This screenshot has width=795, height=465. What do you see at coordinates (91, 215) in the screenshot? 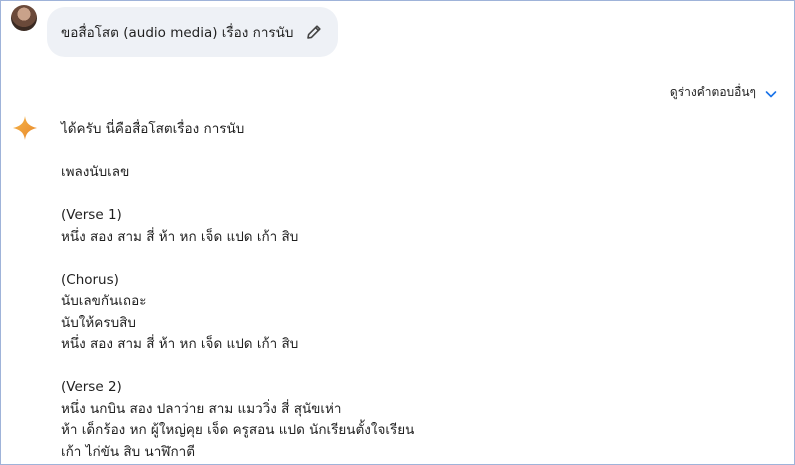
I see `verse1-heading: (Verse 1)` at bounding box center [91, 215].